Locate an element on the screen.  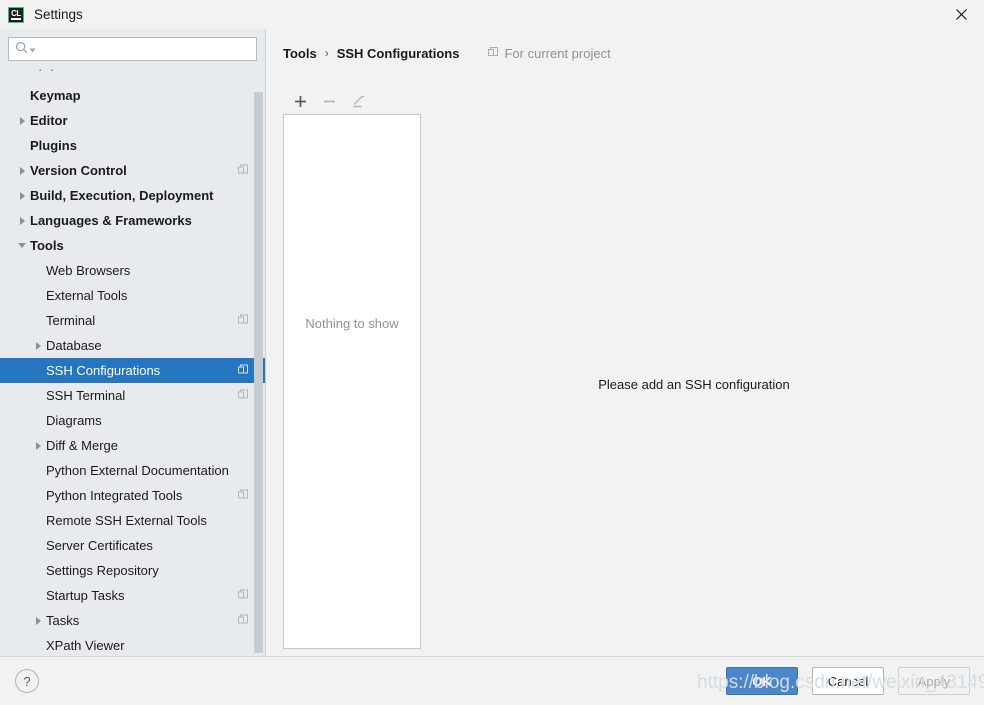
cancel-button: Cancel is located at coordinates (848, 681).